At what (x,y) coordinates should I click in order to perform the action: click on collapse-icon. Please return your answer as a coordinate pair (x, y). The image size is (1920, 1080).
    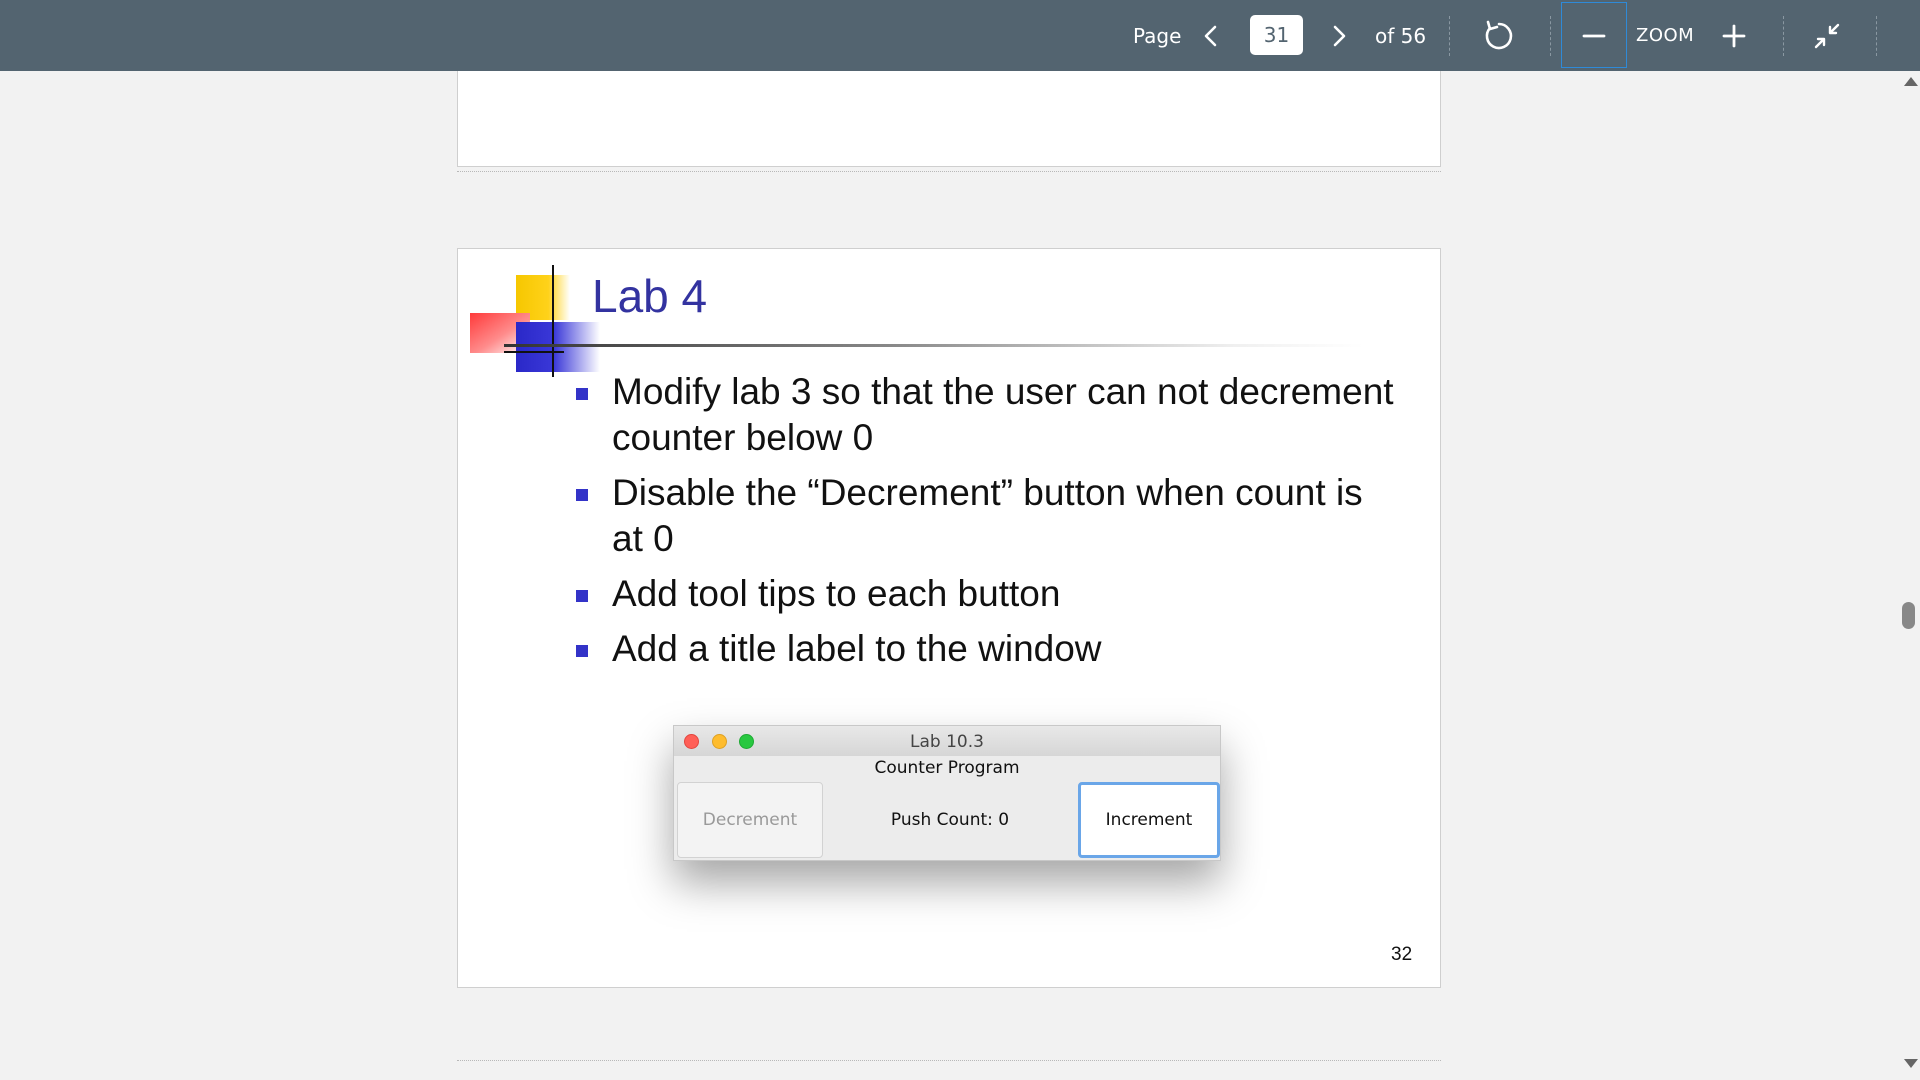
    Looking at the image, I should click on (1827, 36).